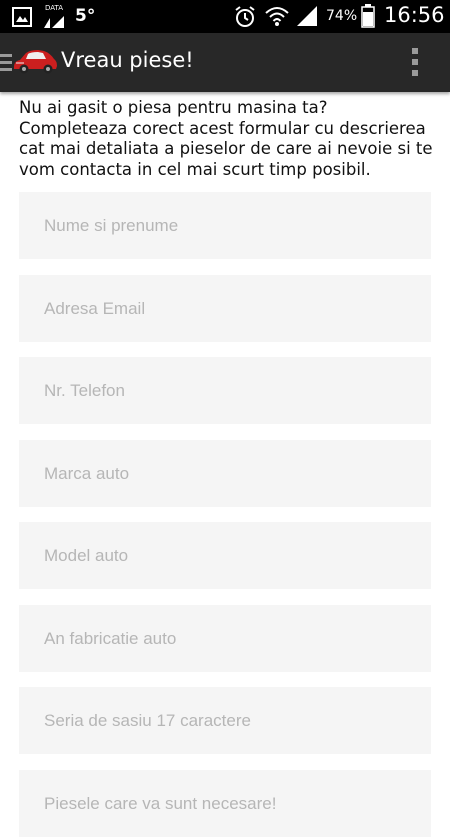 The height and width of the screenshot is (837, 450). Describe the element at coordinates (6, 65) in the screenshot. I see `drawer-menu-icon` at that location.